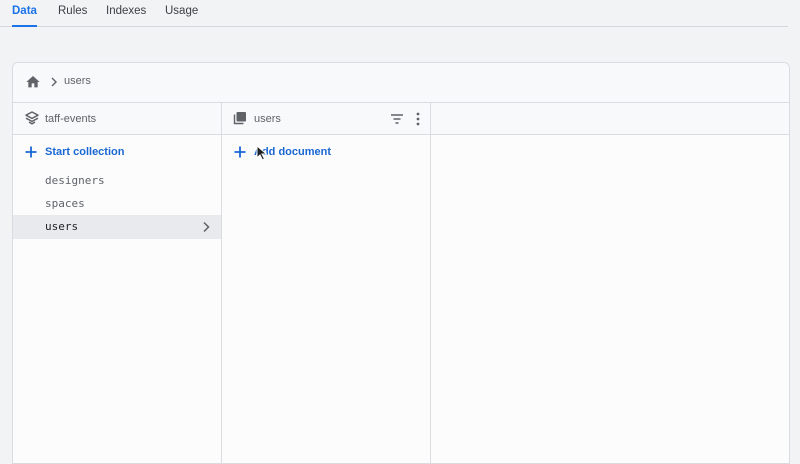  Describe the element at coordinates (33, 82) in the screenshot. I see `home-icon` at that location.